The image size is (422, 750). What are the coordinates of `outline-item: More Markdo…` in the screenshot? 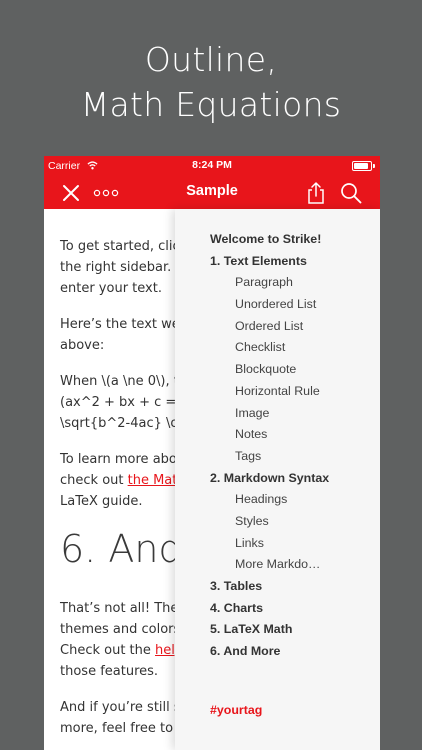 It's located at (295, 565).